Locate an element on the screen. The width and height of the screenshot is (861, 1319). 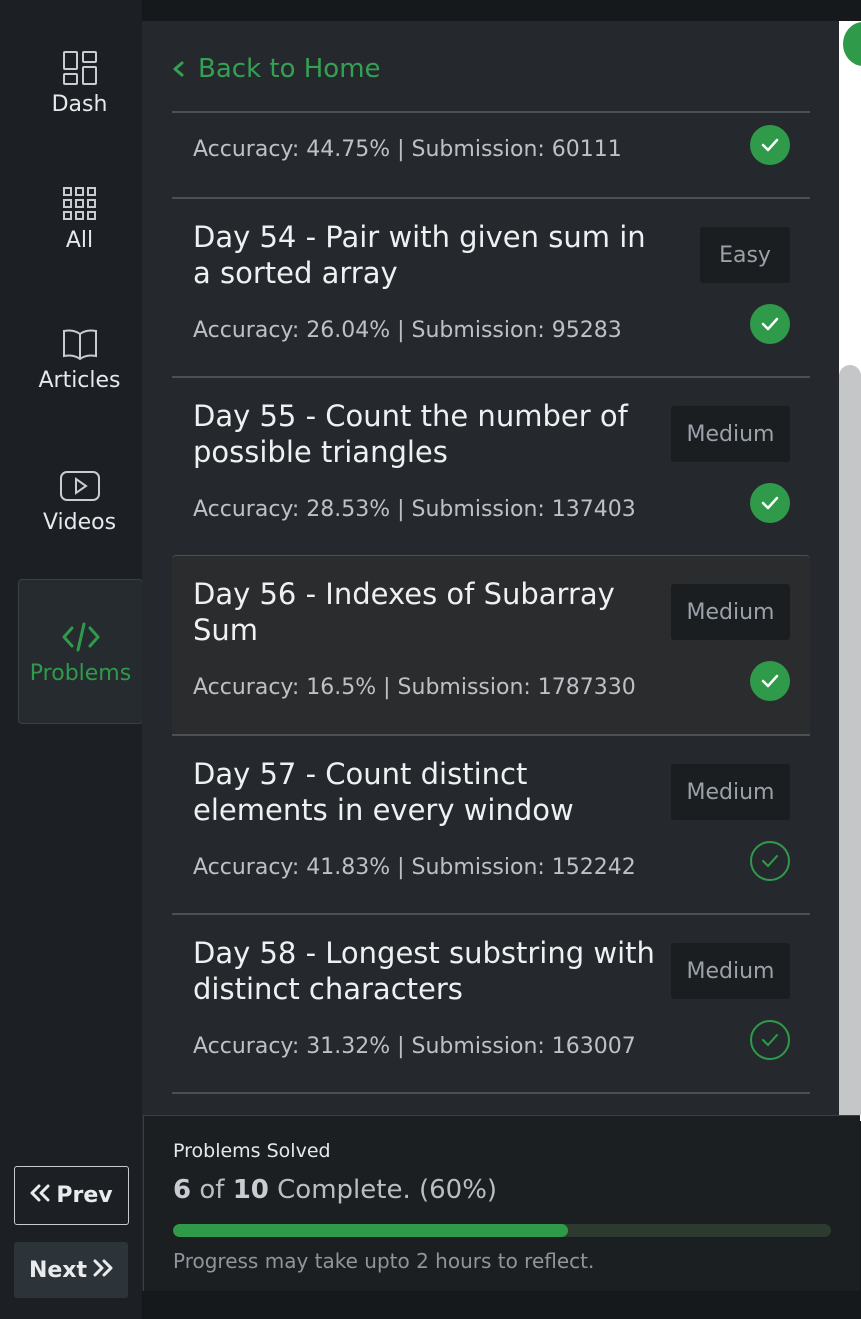
progress-count: 6 of 10 Complete. (60%) is located at coordinates (335, 1190).